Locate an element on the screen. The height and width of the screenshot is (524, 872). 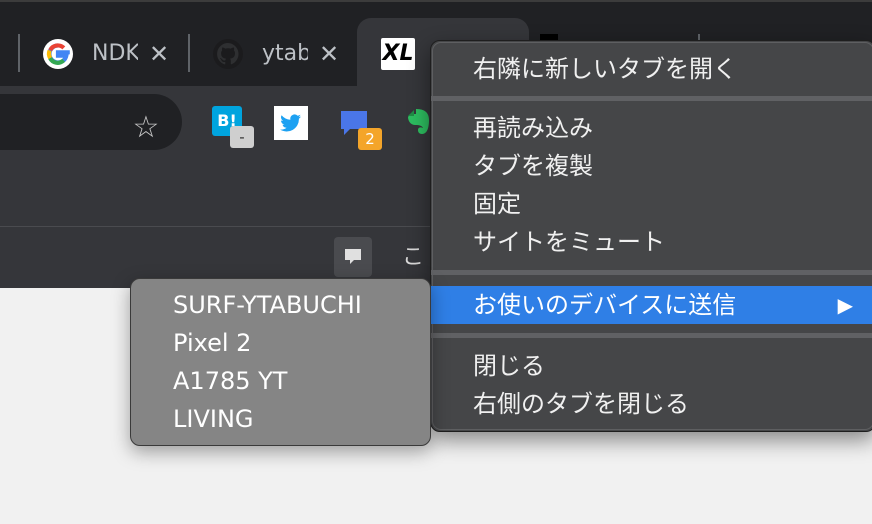
menu-item-send-to-devices: お使いのデバイスに送信 ▶ is located at coordinates (651, 305).